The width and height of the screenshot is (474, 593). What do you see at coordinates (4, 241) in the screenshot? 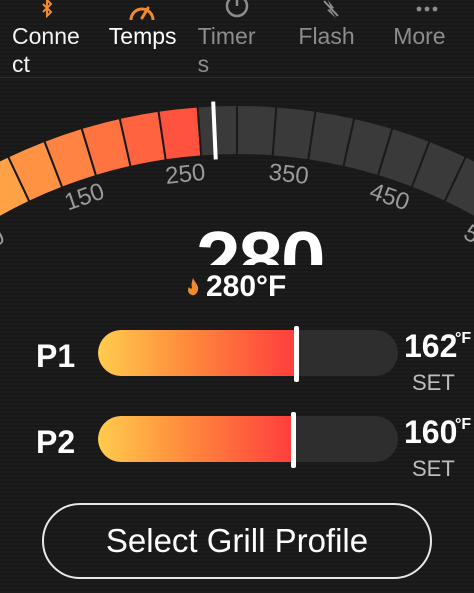
I see `gauge-tick-label: 50` at bounding box center [4, 241].